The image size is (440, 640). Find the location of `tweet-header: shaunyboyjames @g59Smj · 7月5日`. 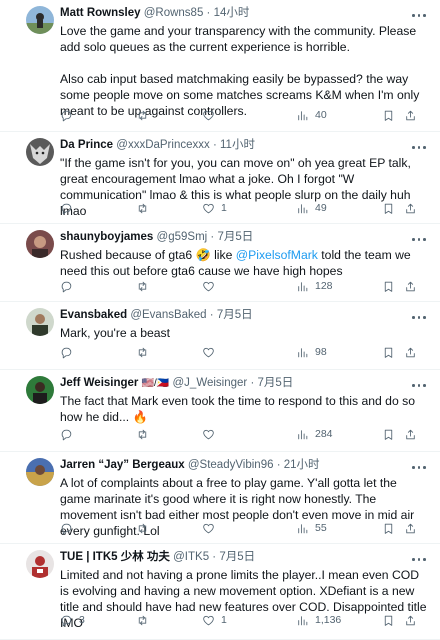

tweet-header: shaunyboyjames @g59Smj · 7月5日 is located at coordinates (157, 237).